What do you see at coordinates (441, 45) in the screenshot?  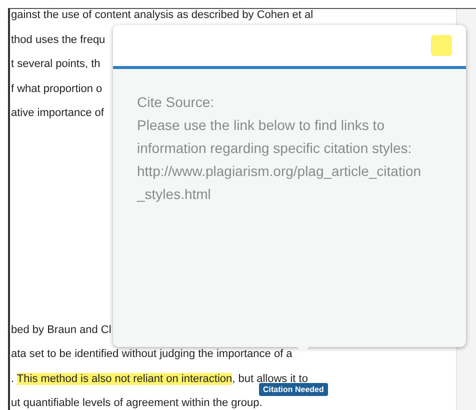 I see `color-swatch-button` at bounding box center [441, 45].